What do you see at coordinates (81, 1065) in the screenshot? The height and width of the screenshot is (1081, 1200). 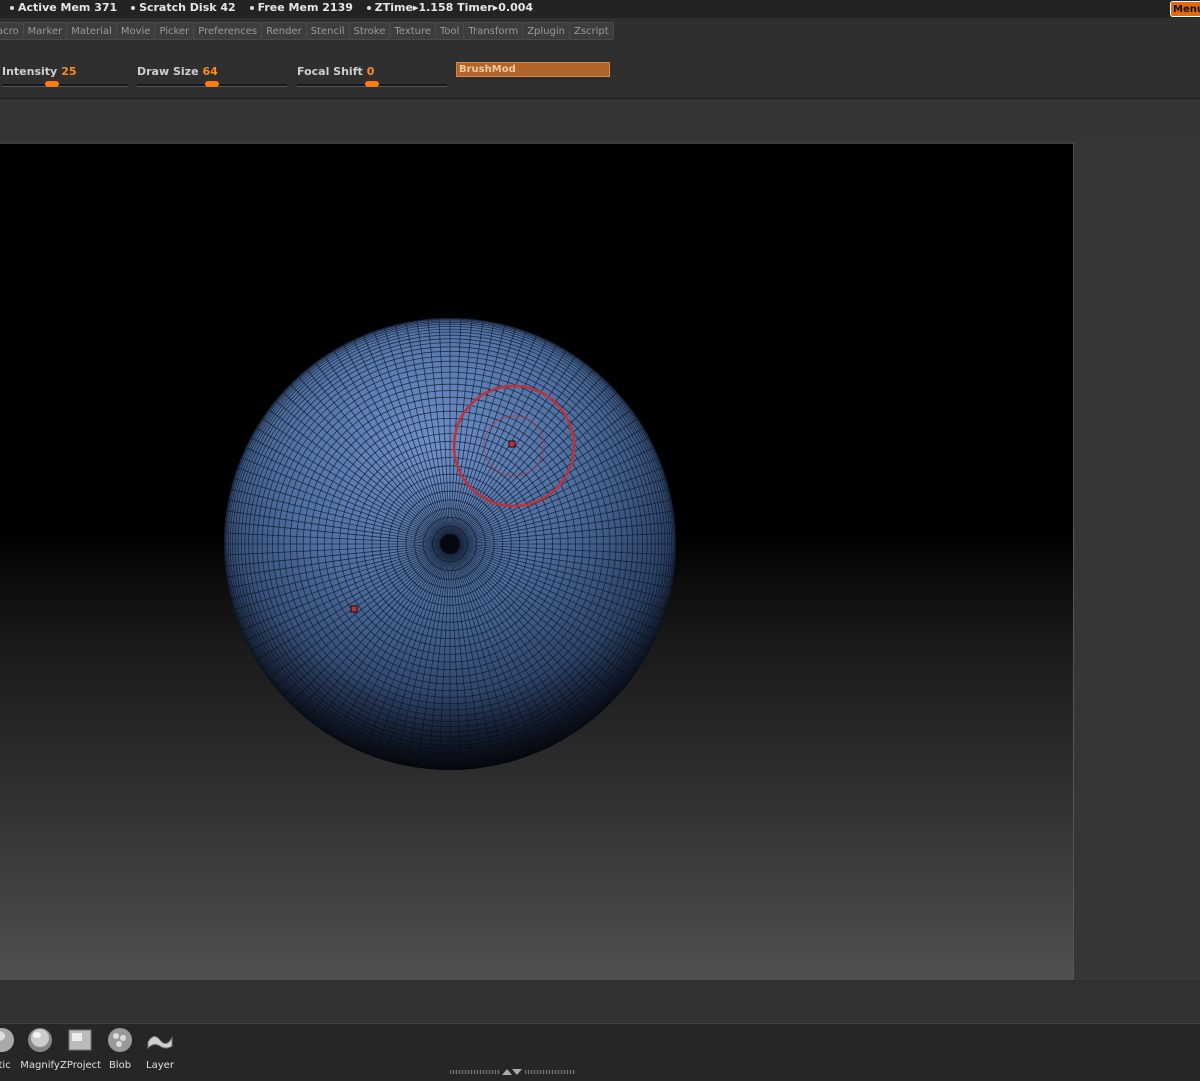 I see `brush-label: ZProject` at bounding box center [81, 1065].